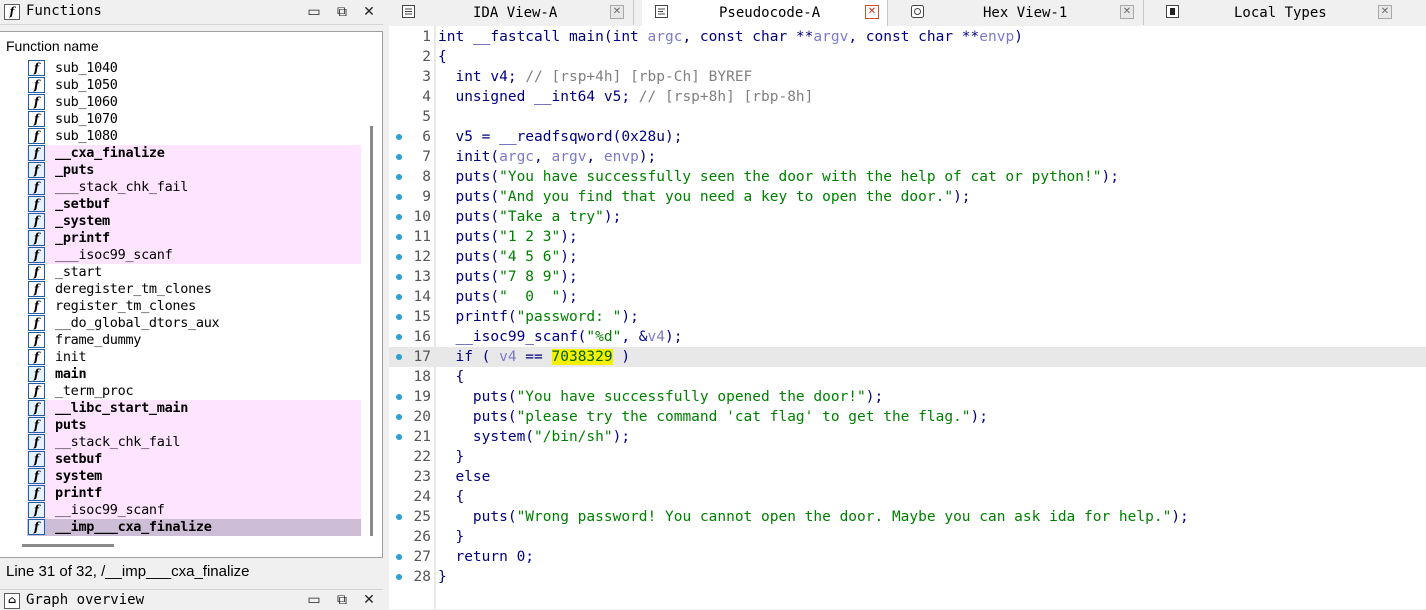 Image resolution: width=1426 pixels, height=610 pixels. I want to click on function-row: f _setbuf, so click(194, 204).